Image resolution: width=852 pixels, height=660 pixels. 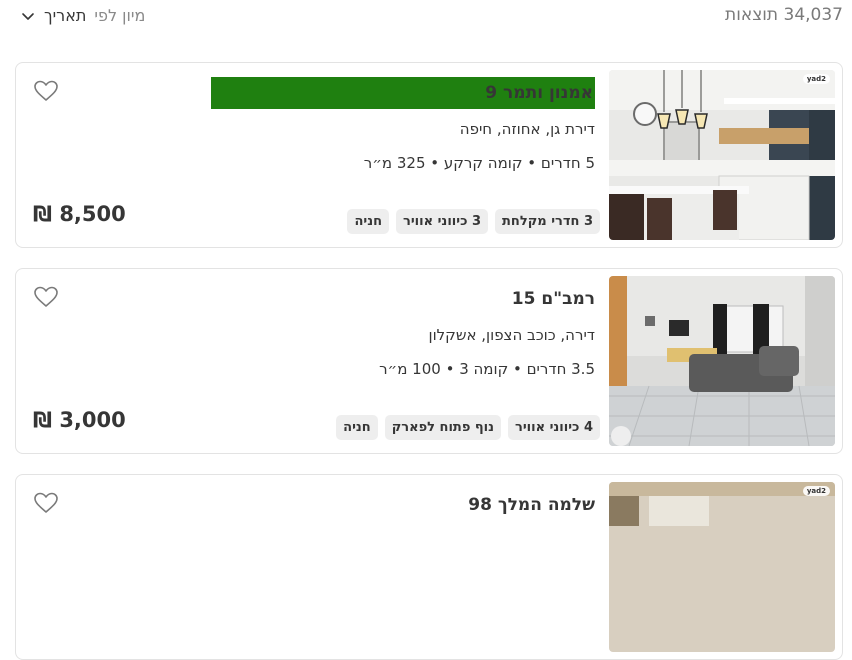 I want to click on listing-tags: 3 חדרי מקלחת 3 כיווני אוויר חניה, so click(x=473, y=221).